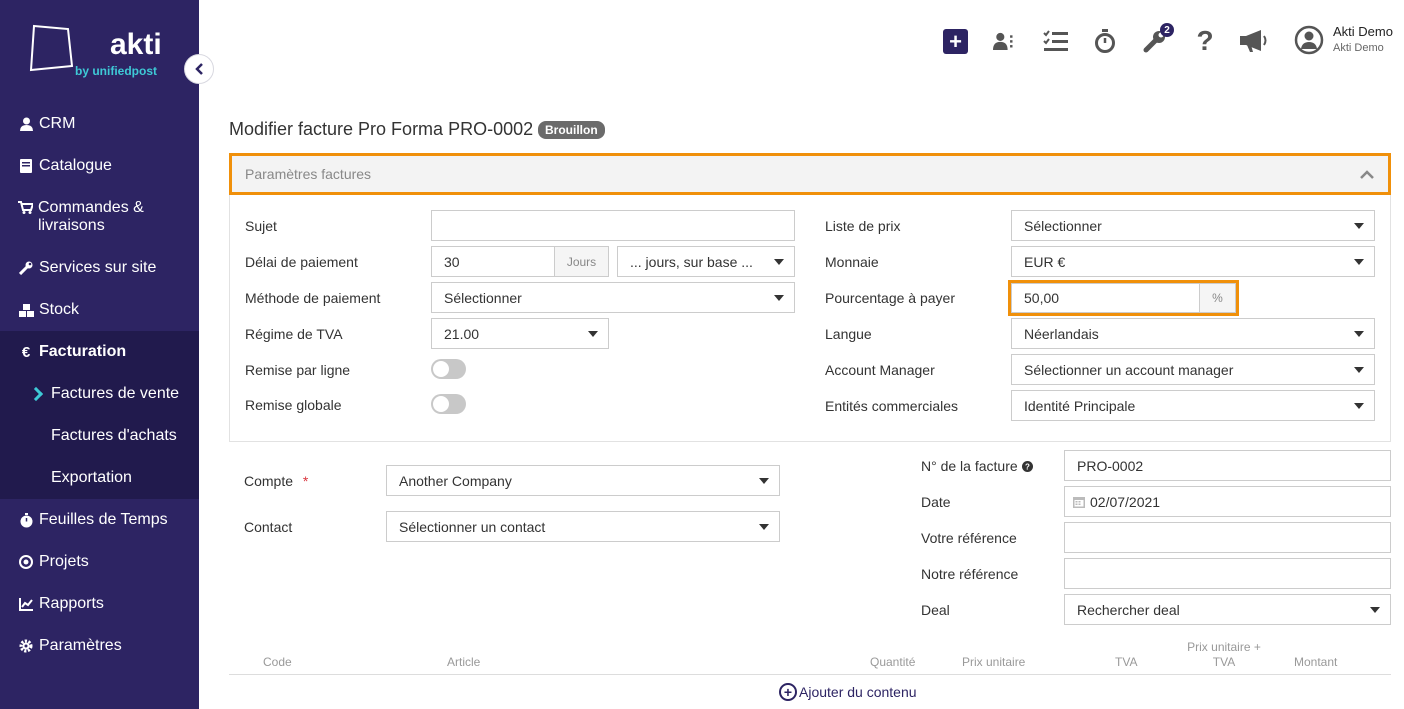  I want to click on notification-badge: 2, so click(1167, 30).